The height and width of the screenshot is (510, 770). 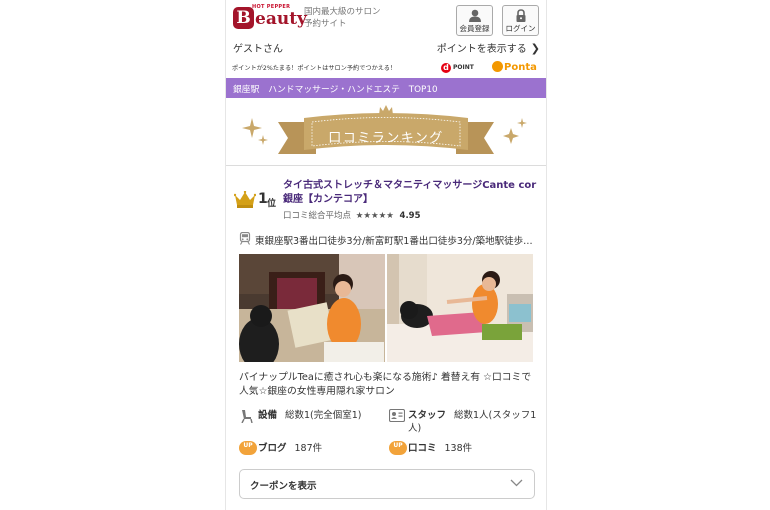 I want to click on access-text: 東銀座駅3番出口徒歩3分/新富町駅1番出口徒歩3分/築地駅徒歩6分, so click(x=395, y=241).